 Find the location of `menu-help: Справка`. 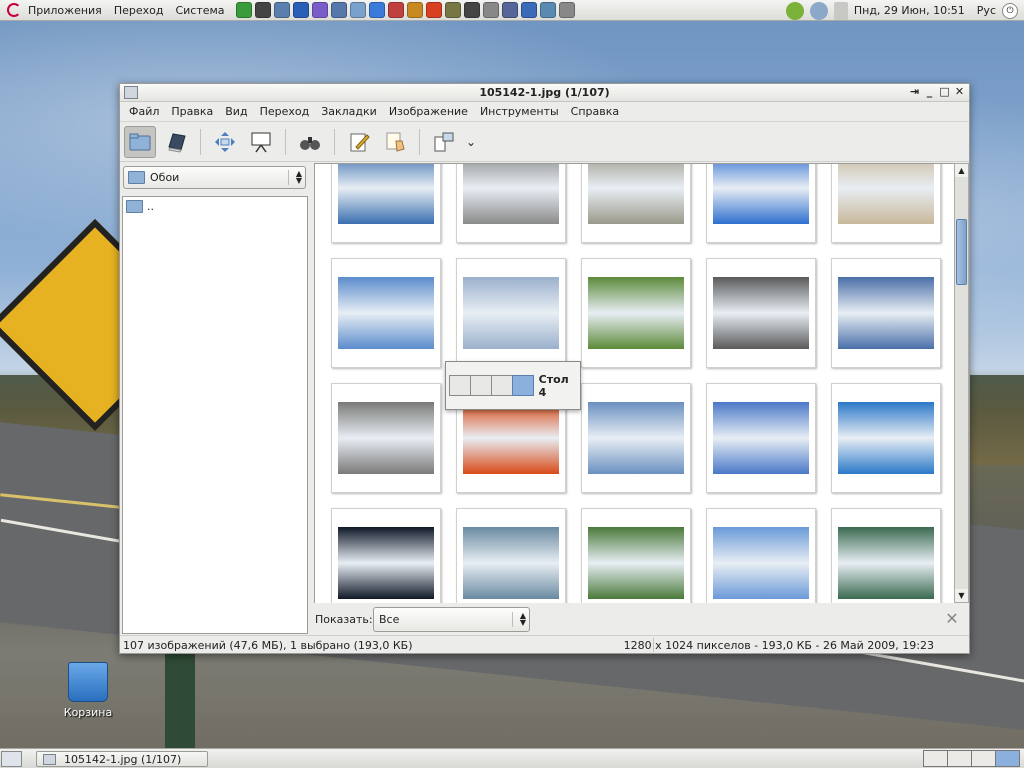

menu-help: Справка is located at coordinates (595, 111).